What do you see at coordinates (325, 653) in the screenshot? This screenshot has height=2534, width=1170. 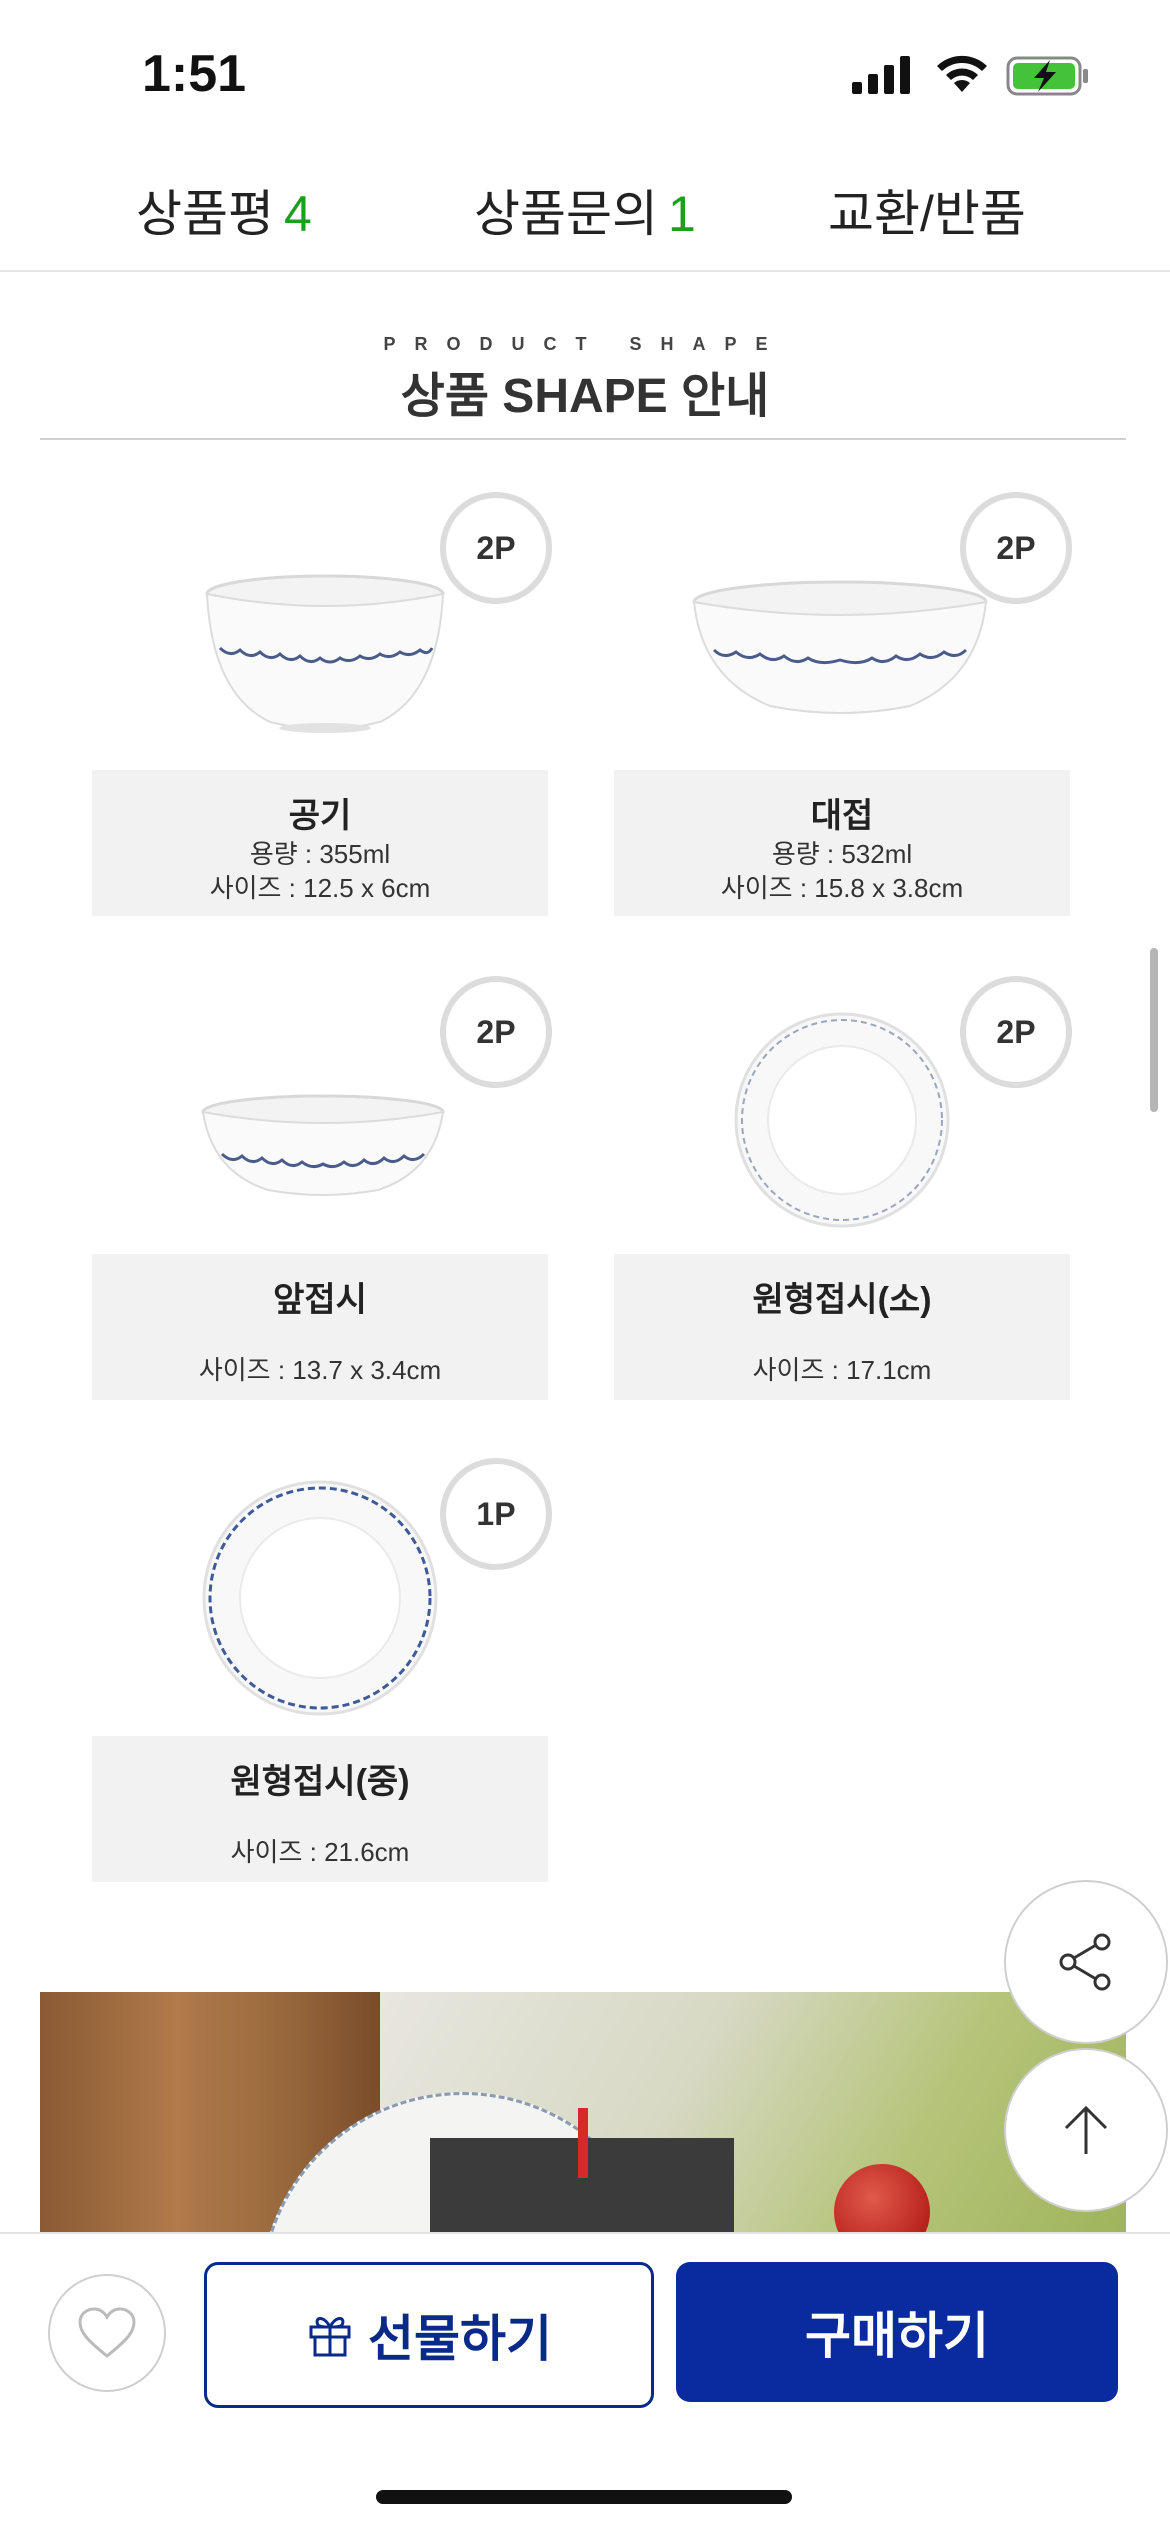 I see `rice-bowl-image` at bounding box center [325, 653].